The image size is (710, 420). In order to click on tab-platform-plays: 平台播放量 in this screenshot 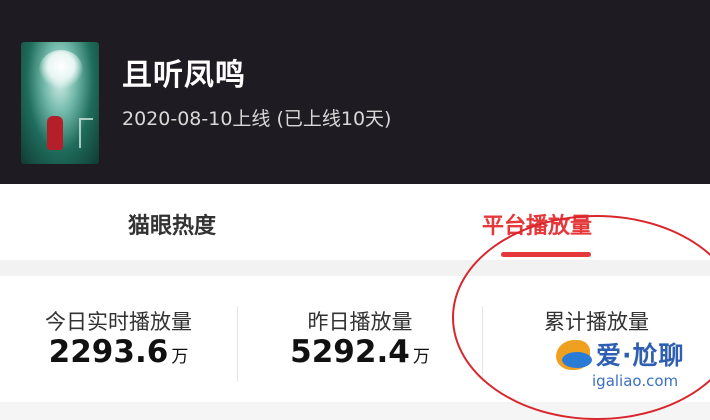, I will do `click(537, 224)`.